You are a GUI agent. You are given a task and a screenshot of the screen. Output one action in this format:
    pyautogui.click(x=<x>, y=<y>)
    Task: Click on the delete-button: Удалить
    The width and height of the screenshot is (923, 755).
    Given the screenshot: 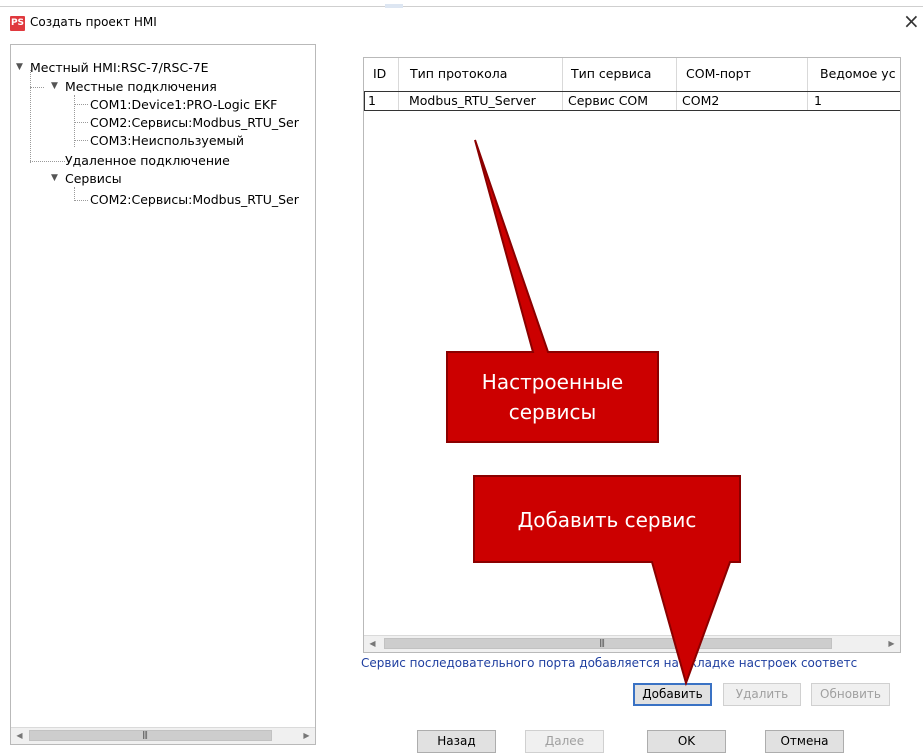 What is the action you would take?
    pyautogui.click(x=762, y=694)
    